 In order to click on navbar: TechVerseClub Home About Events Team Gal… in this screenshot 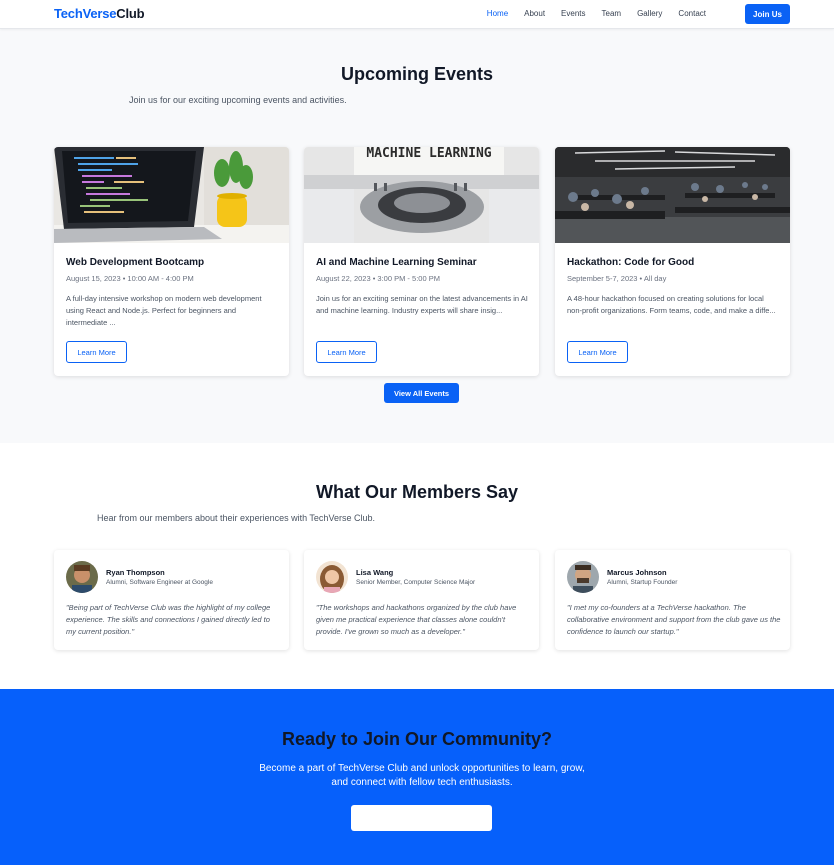, I will do `click(417, 14)`.